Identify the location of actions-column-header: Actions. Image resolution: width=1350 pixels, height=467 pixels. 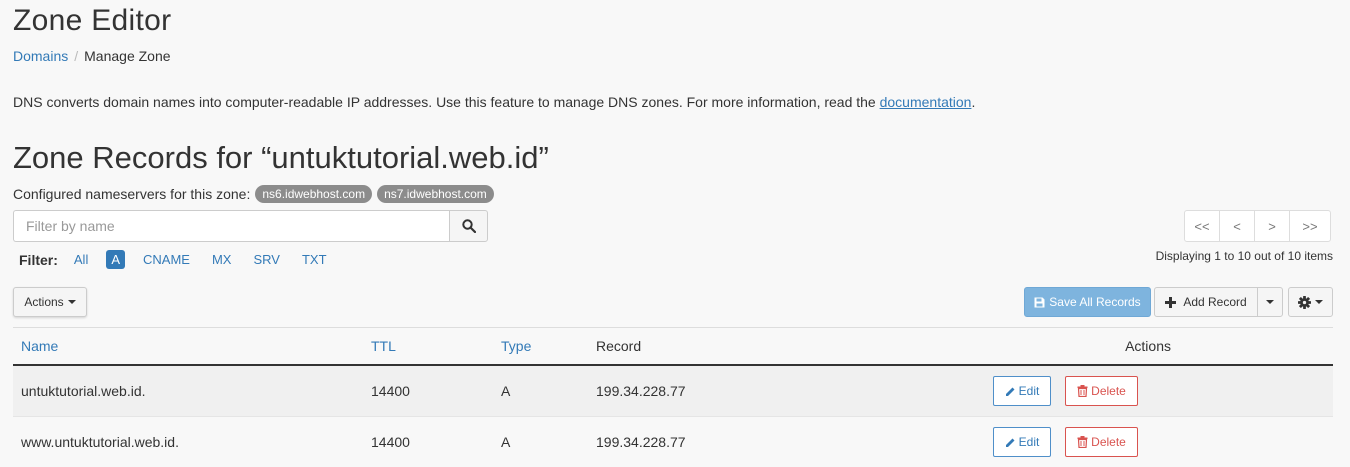
(1163, 347).